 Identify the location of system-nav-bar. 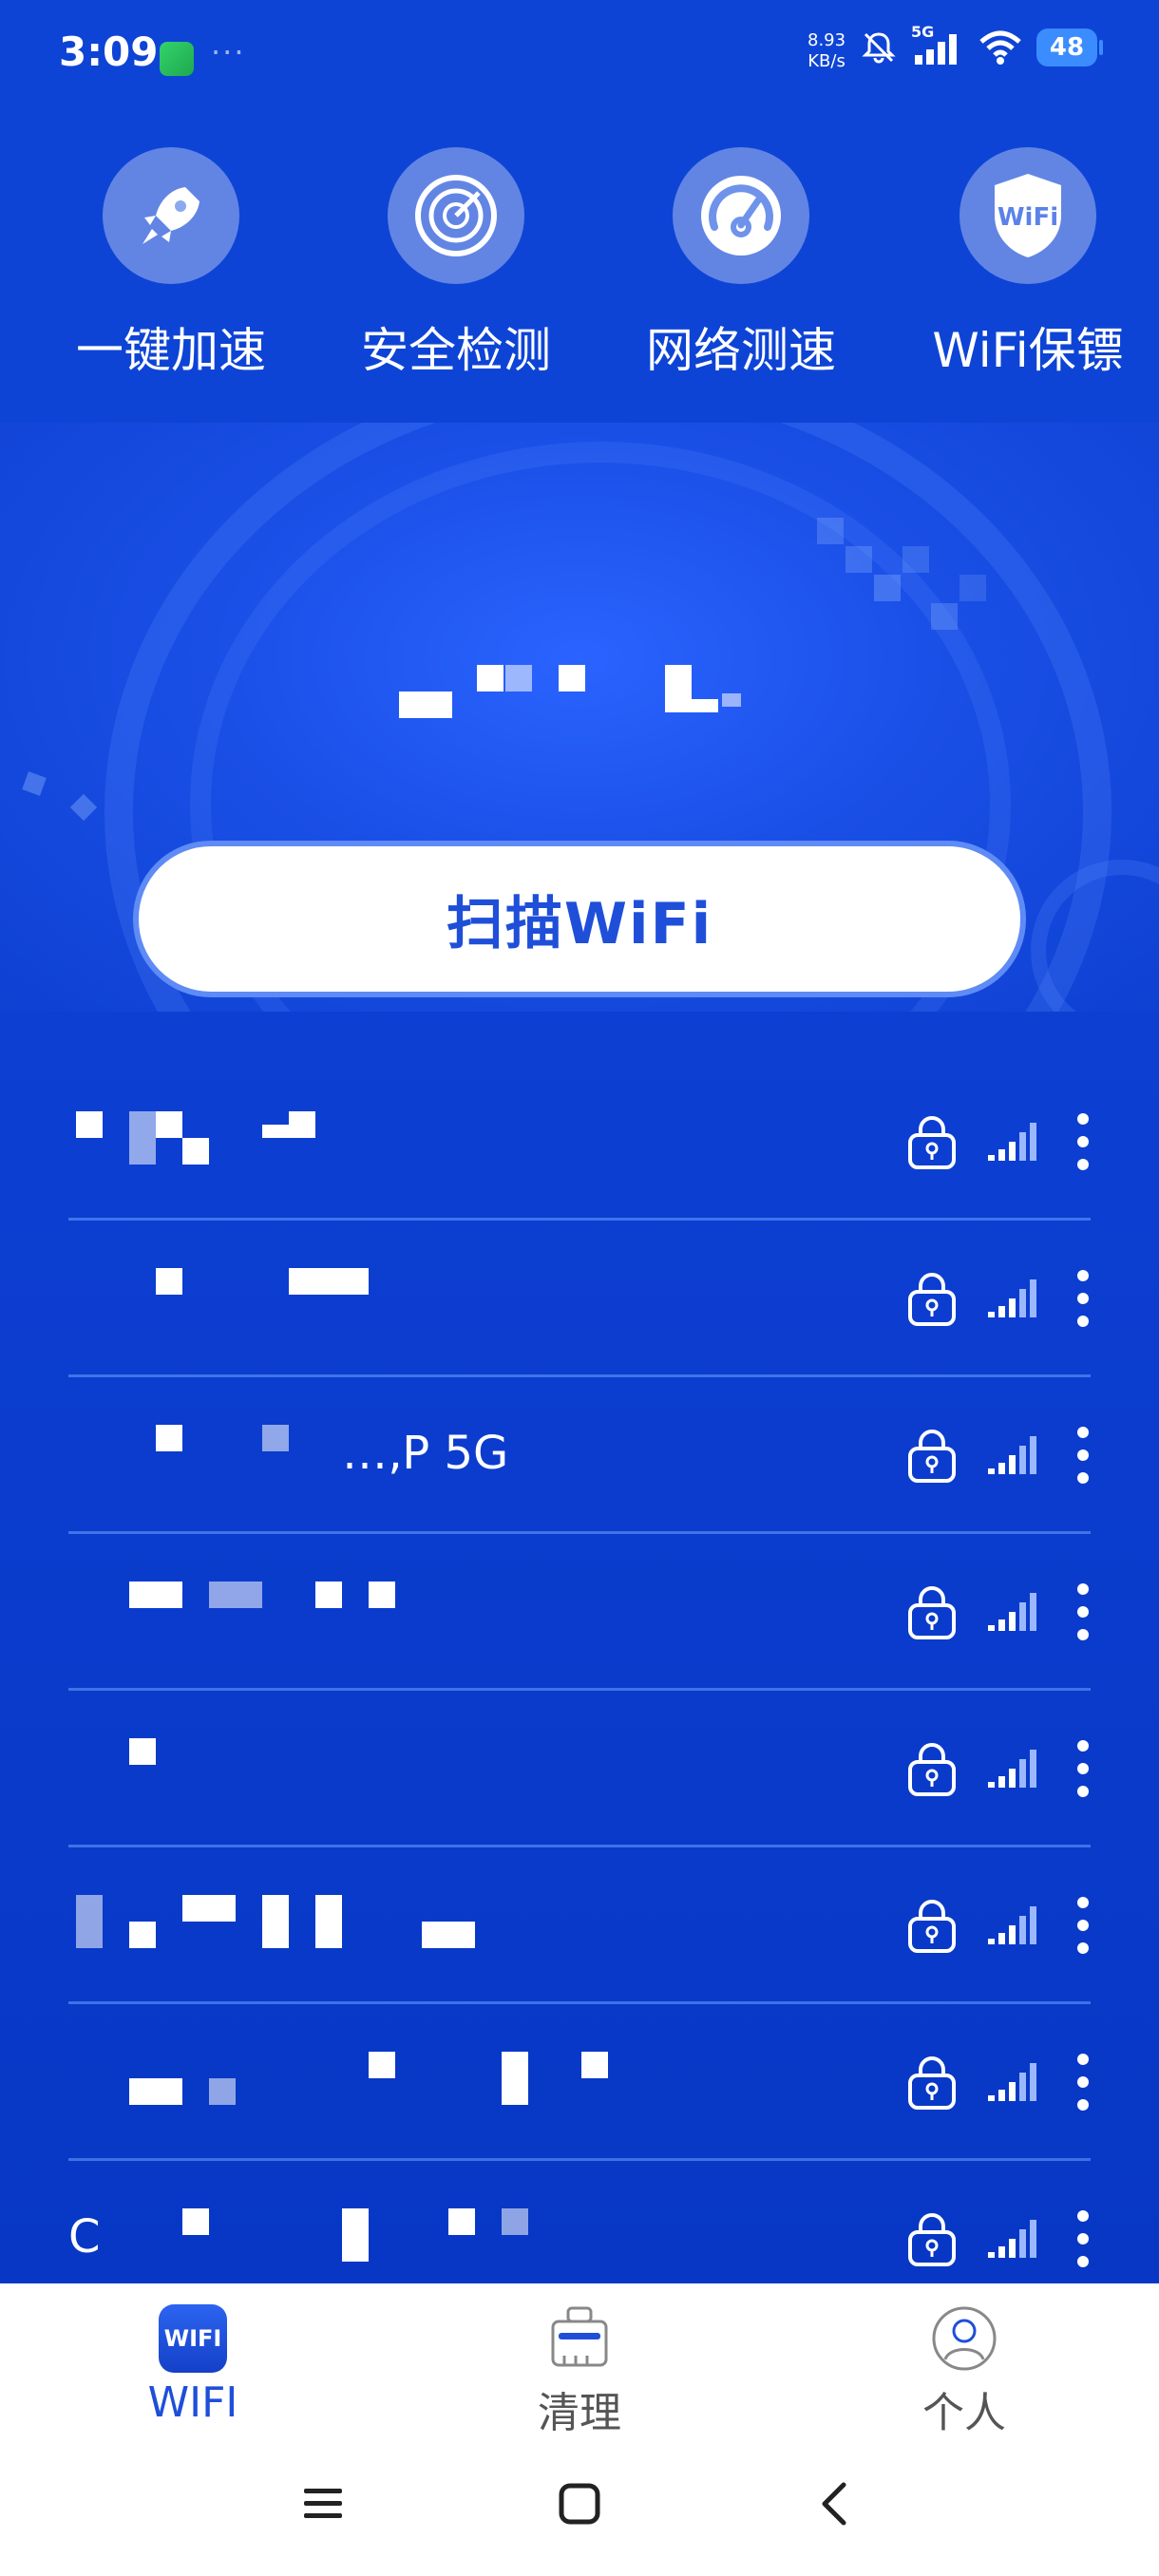
(579, 2510).